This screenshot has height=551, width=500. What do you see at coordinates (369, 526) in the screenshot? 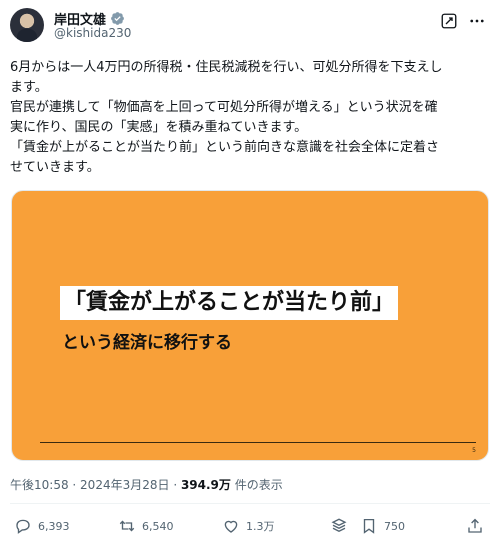
I see `bookmark-icon` at bounding box center [369, 526].